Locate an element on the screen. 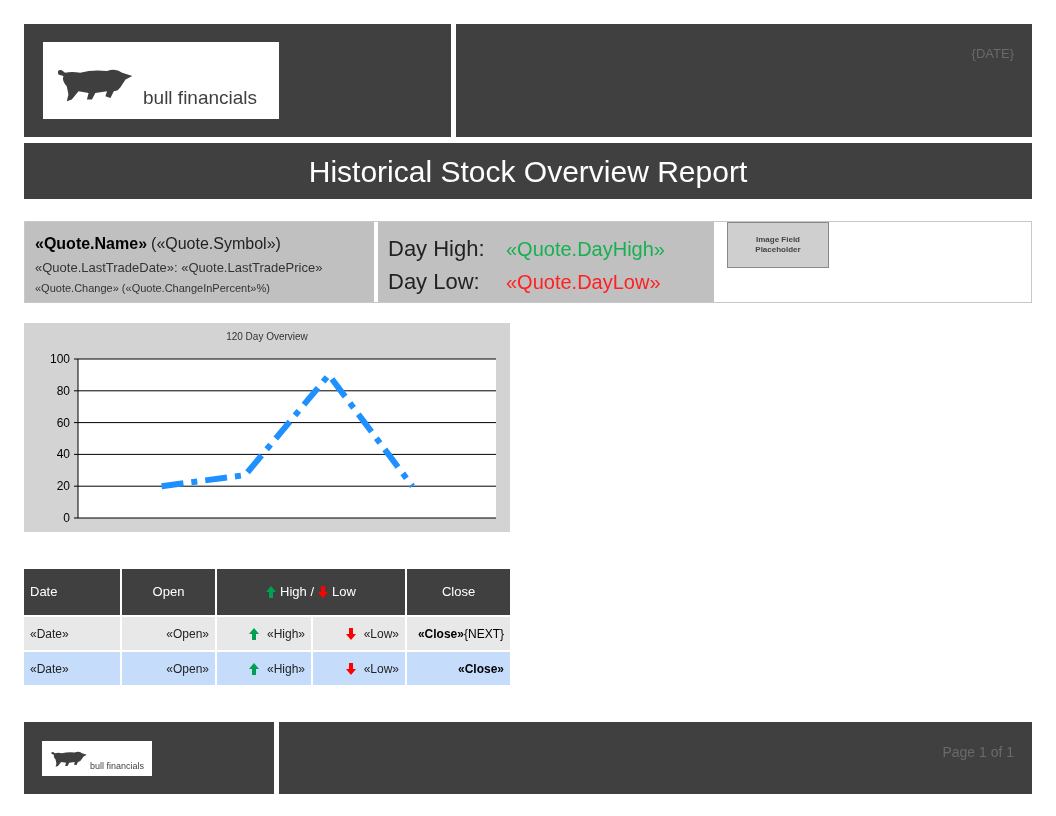 This screenshot has width=1056, height=816. header-text: Close is located at coordinates (458, 592).